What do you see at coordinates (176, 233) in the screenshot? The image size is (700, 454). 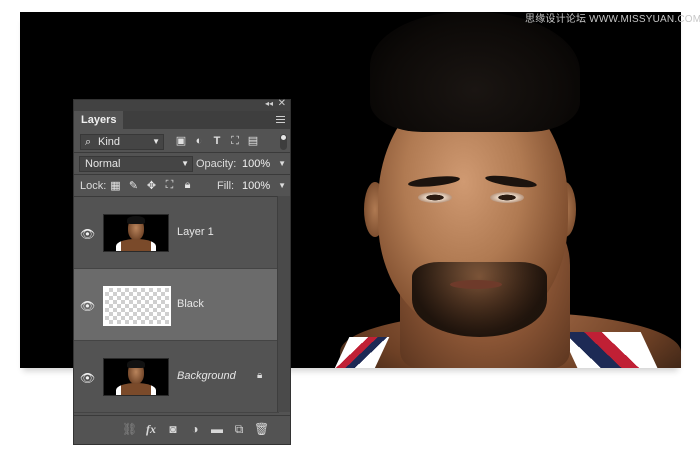 I see `layer-row: 👁︎ Layer 1` at bounding box center [176, 233].